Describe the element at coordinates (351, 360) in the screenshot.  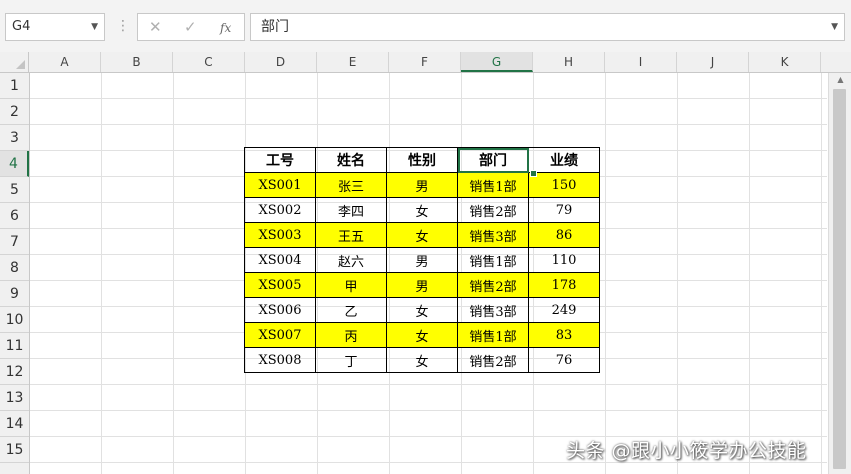
I see `table-cell: 丁` at that location.